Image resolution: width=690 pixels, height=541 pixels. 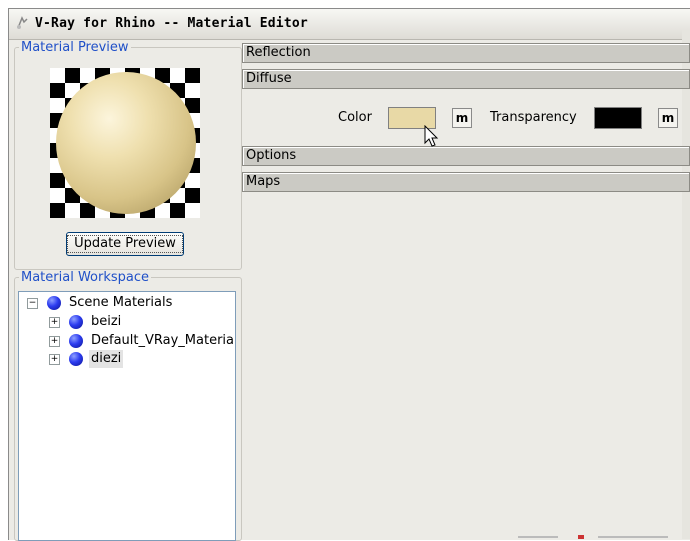 What do you see at coordinates (462, 118) in the screenshot?
I see `color-map-button: m` at bounding box center [462, 118].